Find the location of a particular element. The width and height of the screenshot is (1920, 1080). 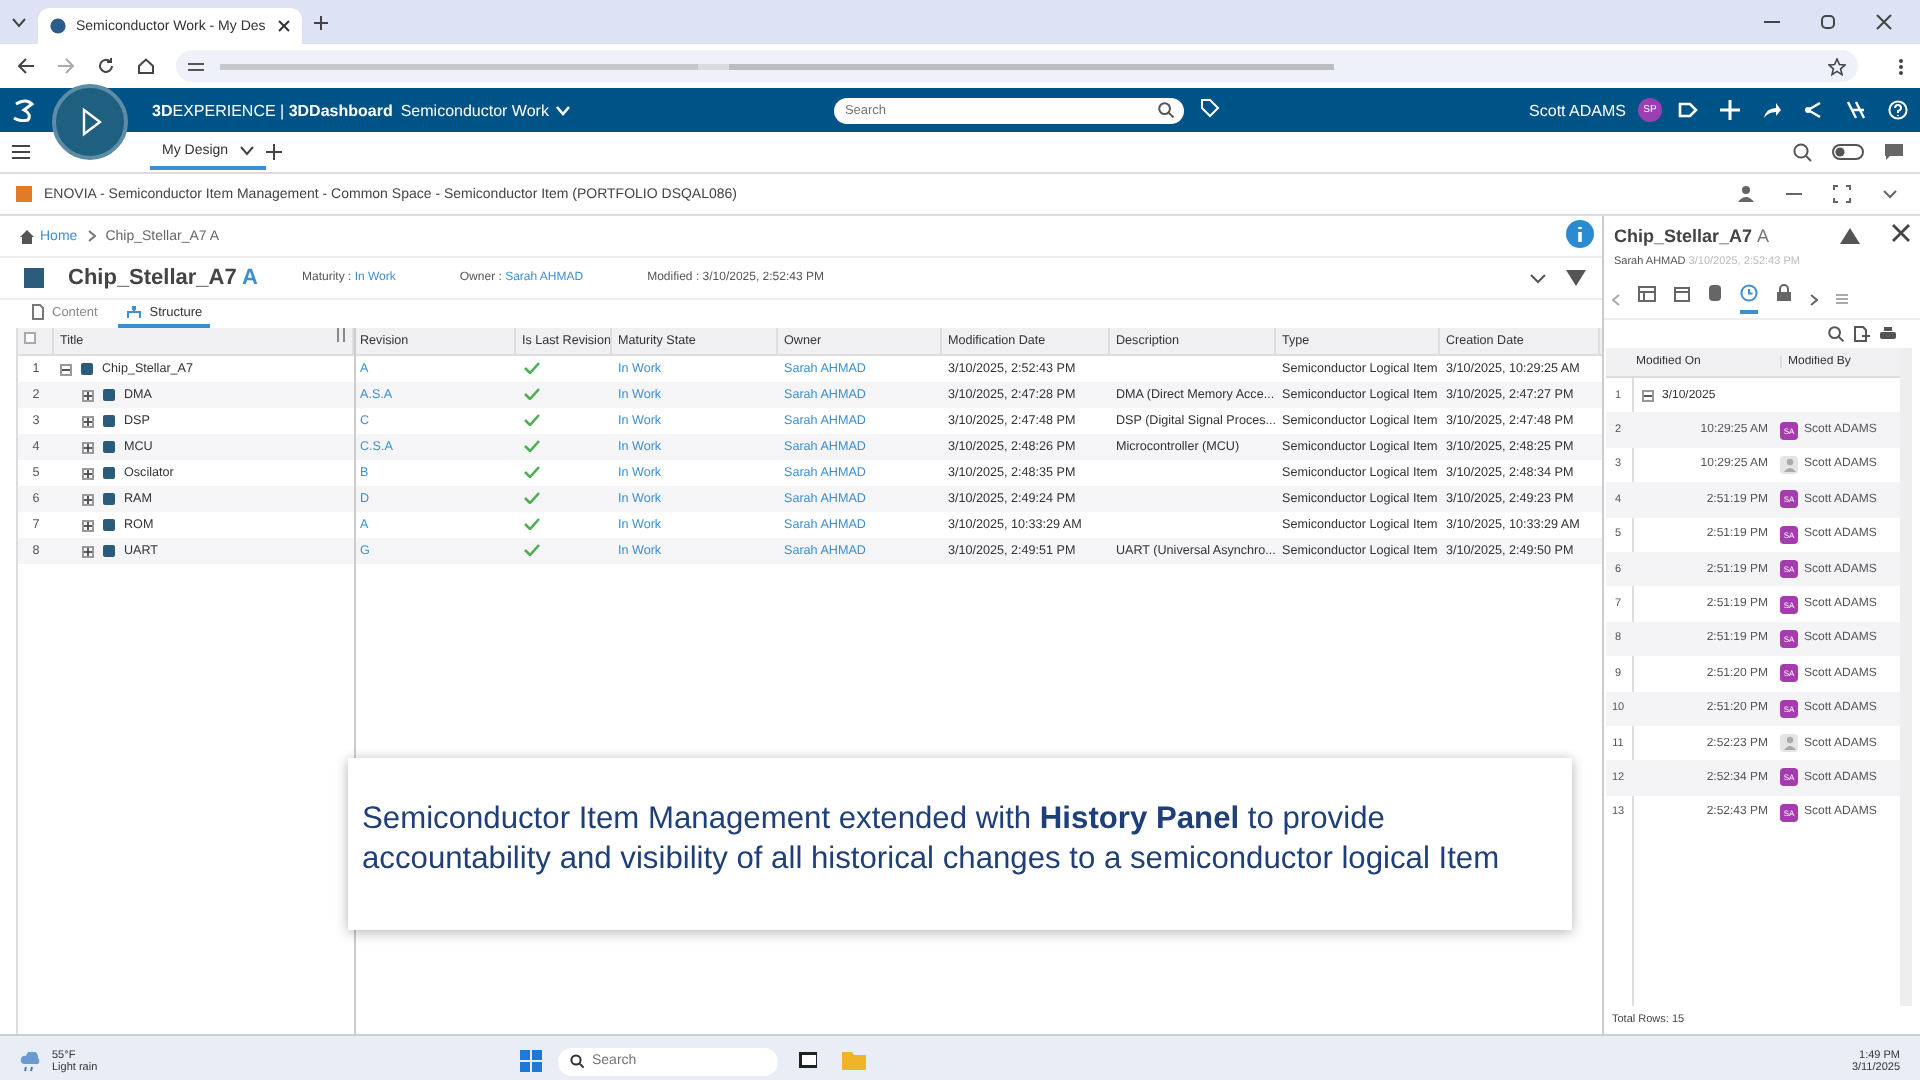

calendar-icon is located at coordinates (1682, 293).